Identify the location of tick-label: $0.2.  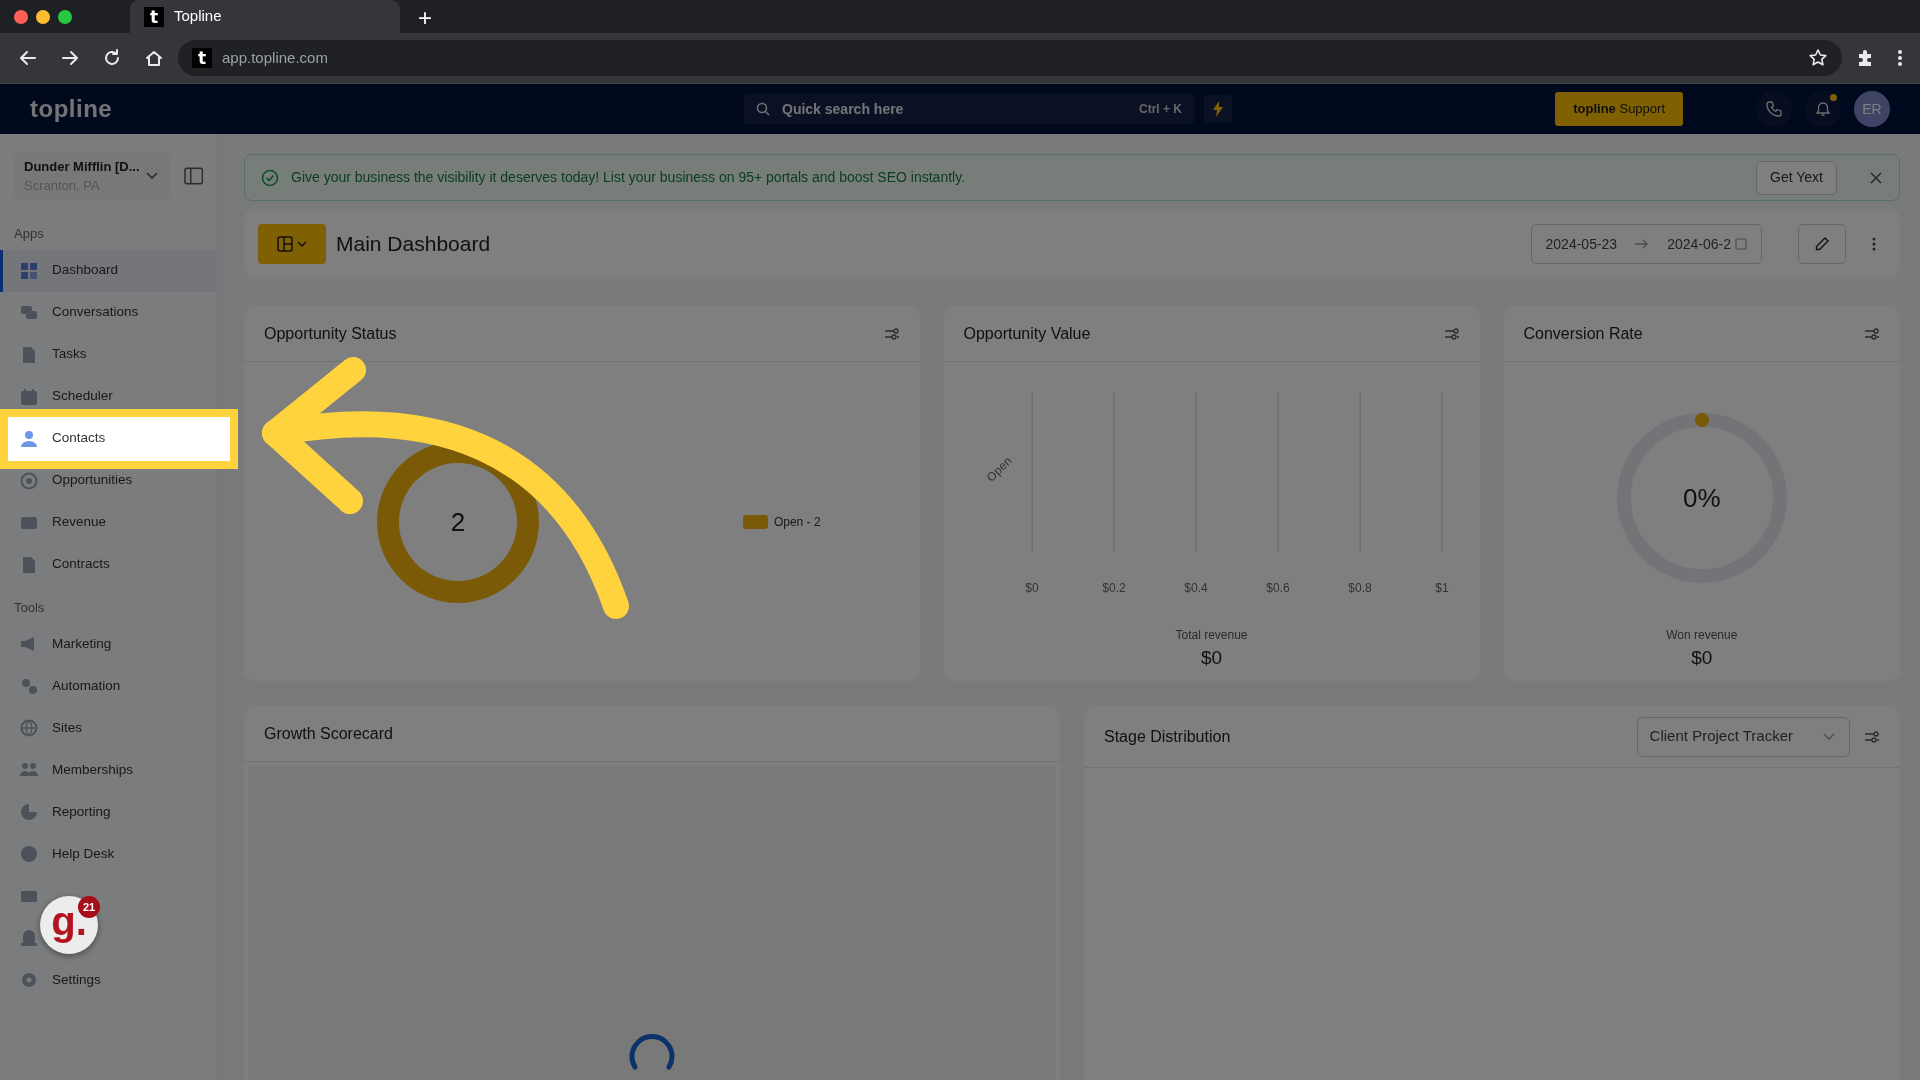
(1113, 588).